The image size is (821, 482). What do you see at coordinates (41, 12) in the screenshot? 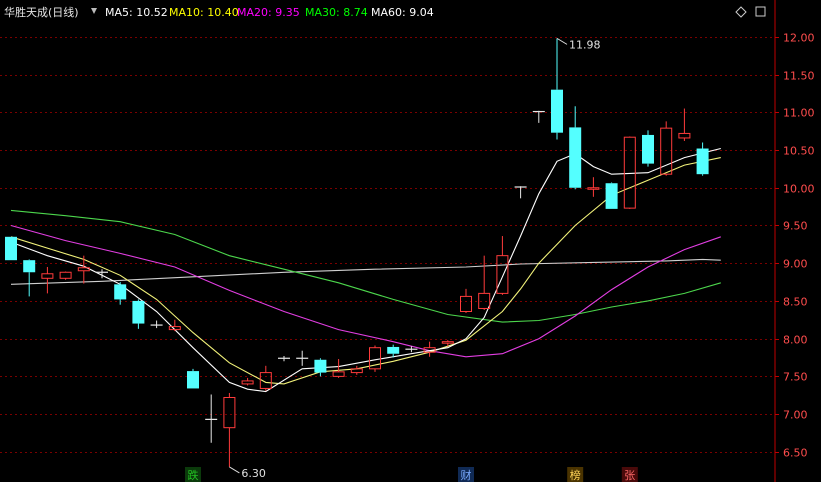
I see `stock-title: 华胜天成(日线)` at bounding box center [41, 12].